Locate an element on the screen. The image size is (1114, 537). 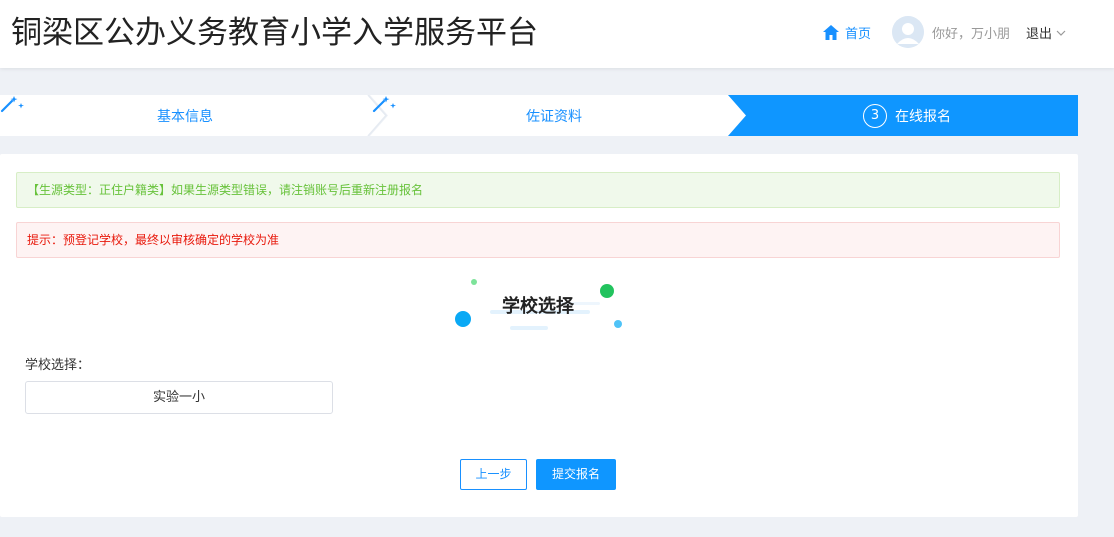
step-online-register: 3 在线报名 is located at coordinates (907, 115).